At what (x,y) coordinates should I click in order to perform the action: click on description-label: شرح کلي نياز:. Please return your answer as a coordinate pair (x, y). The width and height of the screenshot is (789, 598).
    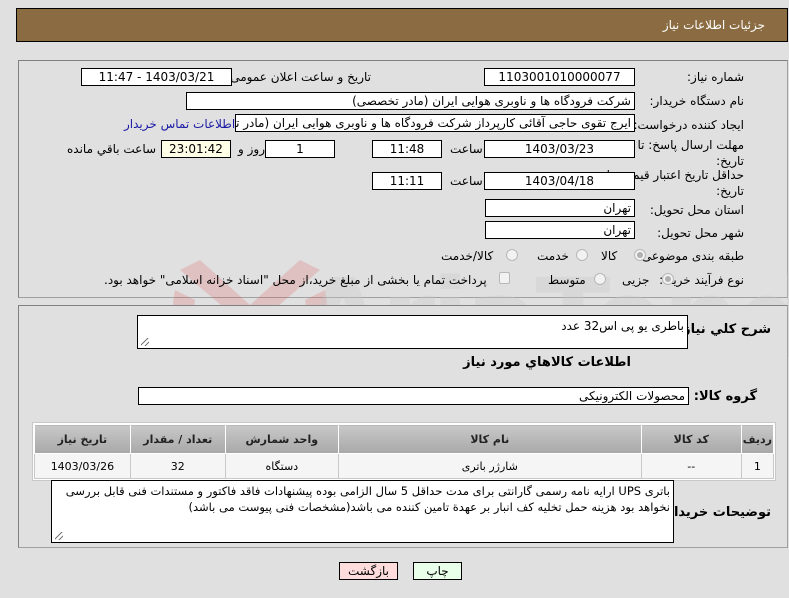
    Looking at the image, I should click on (724, 329).